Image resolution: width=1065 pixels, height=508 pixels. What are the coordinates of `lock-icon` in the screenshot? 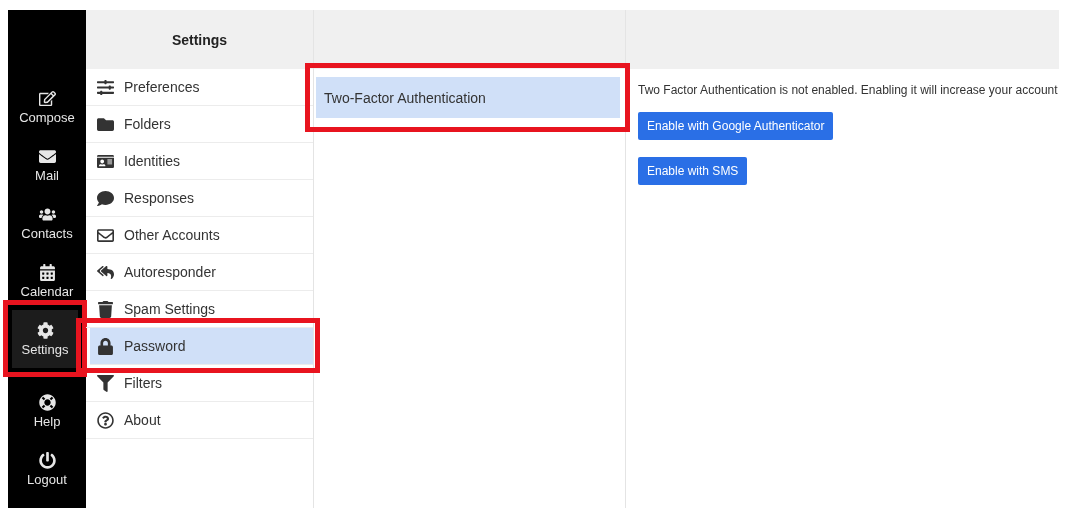 It's located at (105, 346).